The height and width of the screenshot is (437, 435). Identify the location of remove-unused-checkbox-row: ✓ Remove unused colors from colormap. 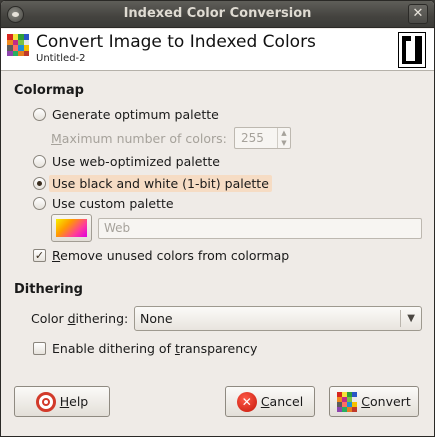
(161, 255).